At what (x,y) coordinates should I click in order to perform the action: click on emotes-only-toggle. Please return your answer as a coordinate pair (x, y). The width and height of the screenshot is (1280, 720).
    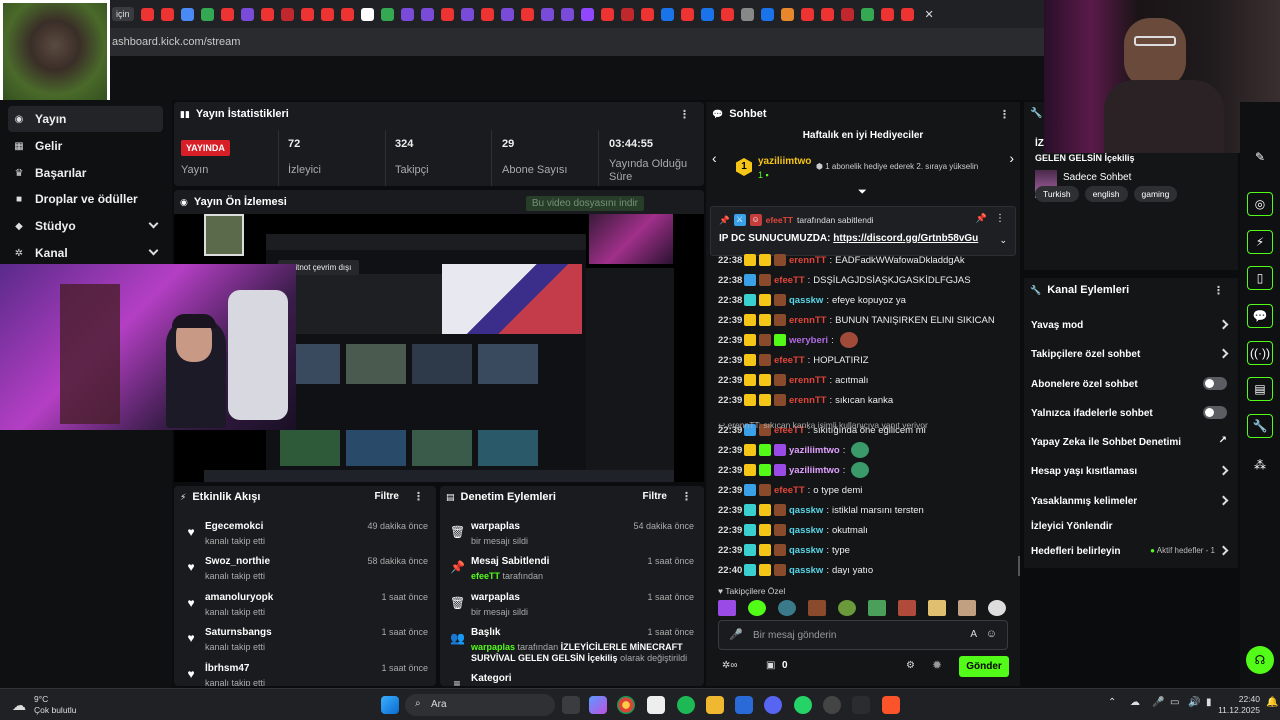
    Looking at the image, I should click on (1215, 412).